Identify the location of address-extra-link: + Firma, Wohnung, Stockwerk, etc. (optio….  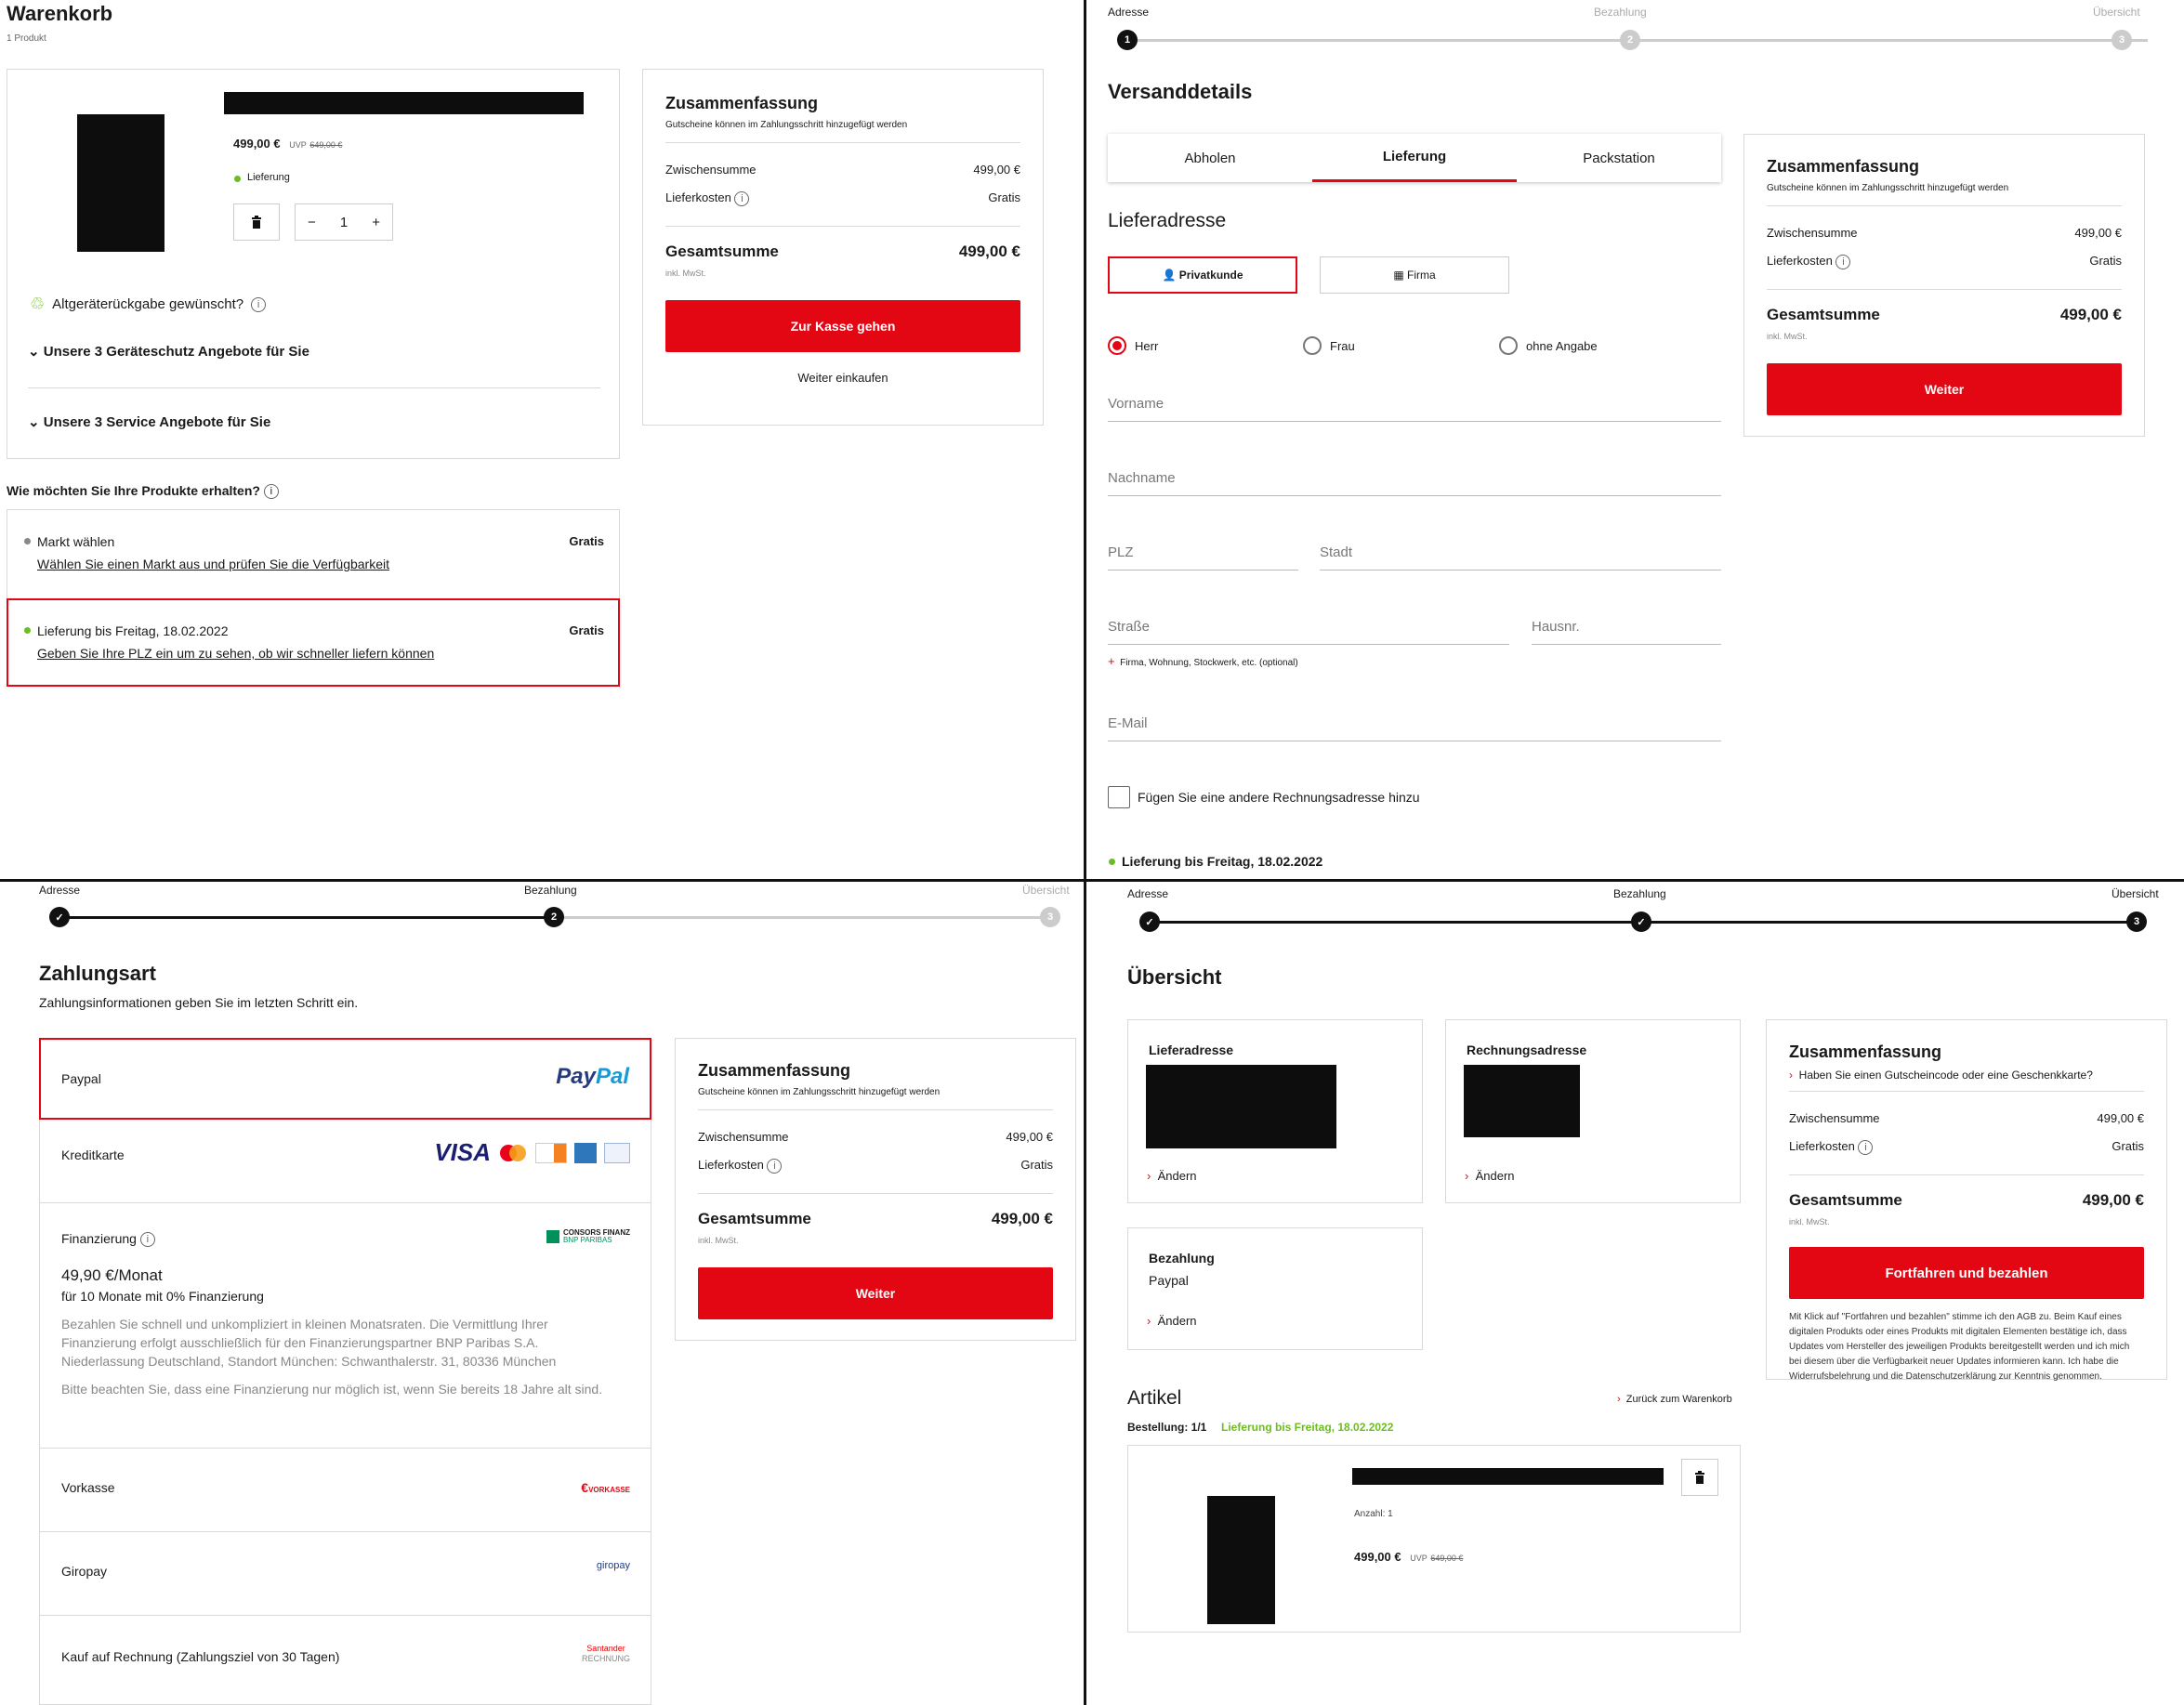
(1203, 661).